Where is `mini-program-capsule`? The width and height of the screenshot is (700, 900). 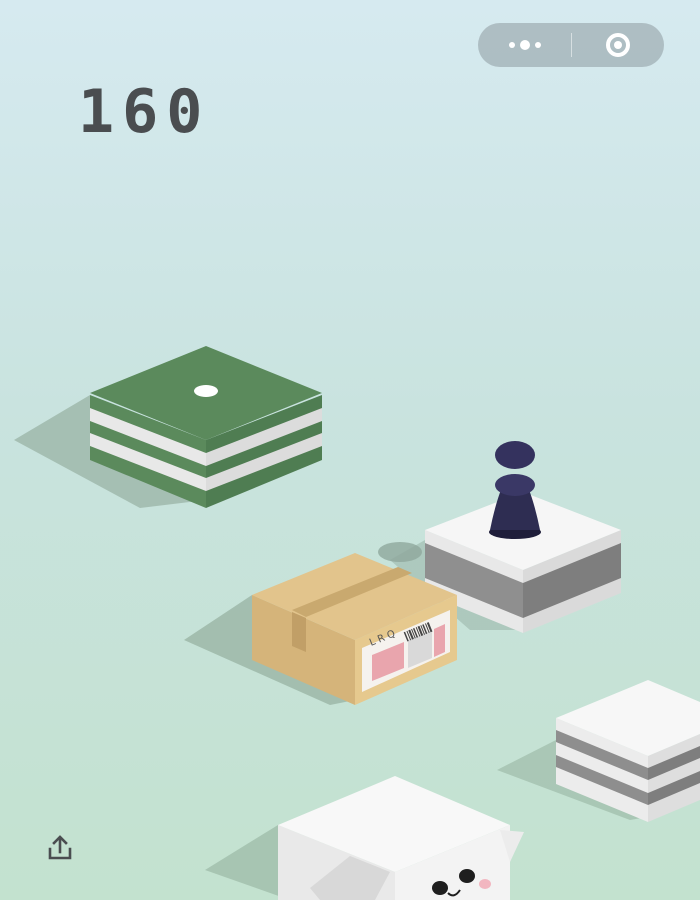
mini-program-capsule is located at coordinates (571, 45).